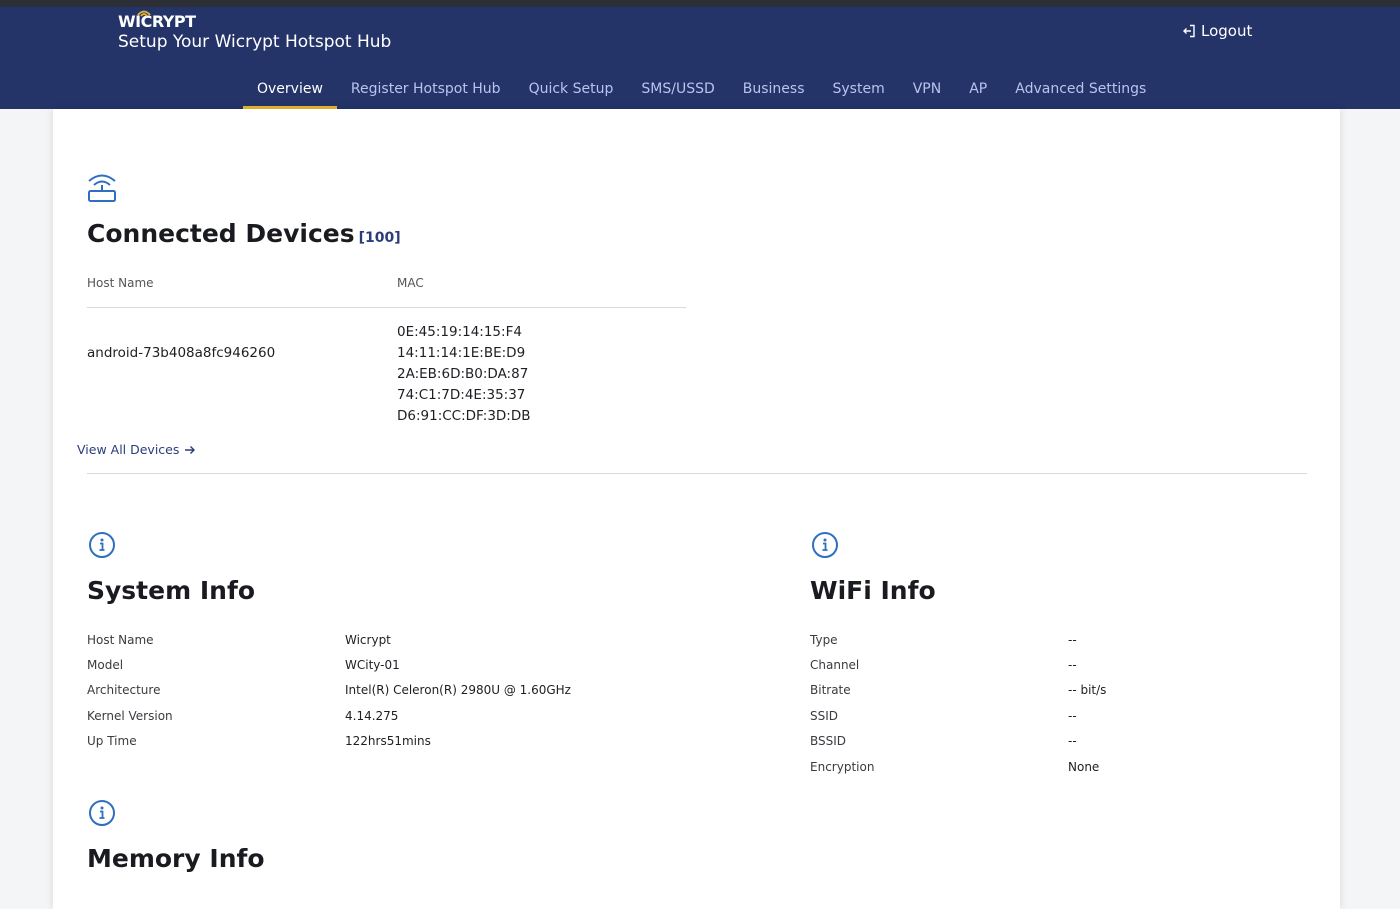 This screenshot has width=1400, height=909. Describe the element at coordinates (290, 93) in the screenshot. I see `tab-overview: Overview` at that location.